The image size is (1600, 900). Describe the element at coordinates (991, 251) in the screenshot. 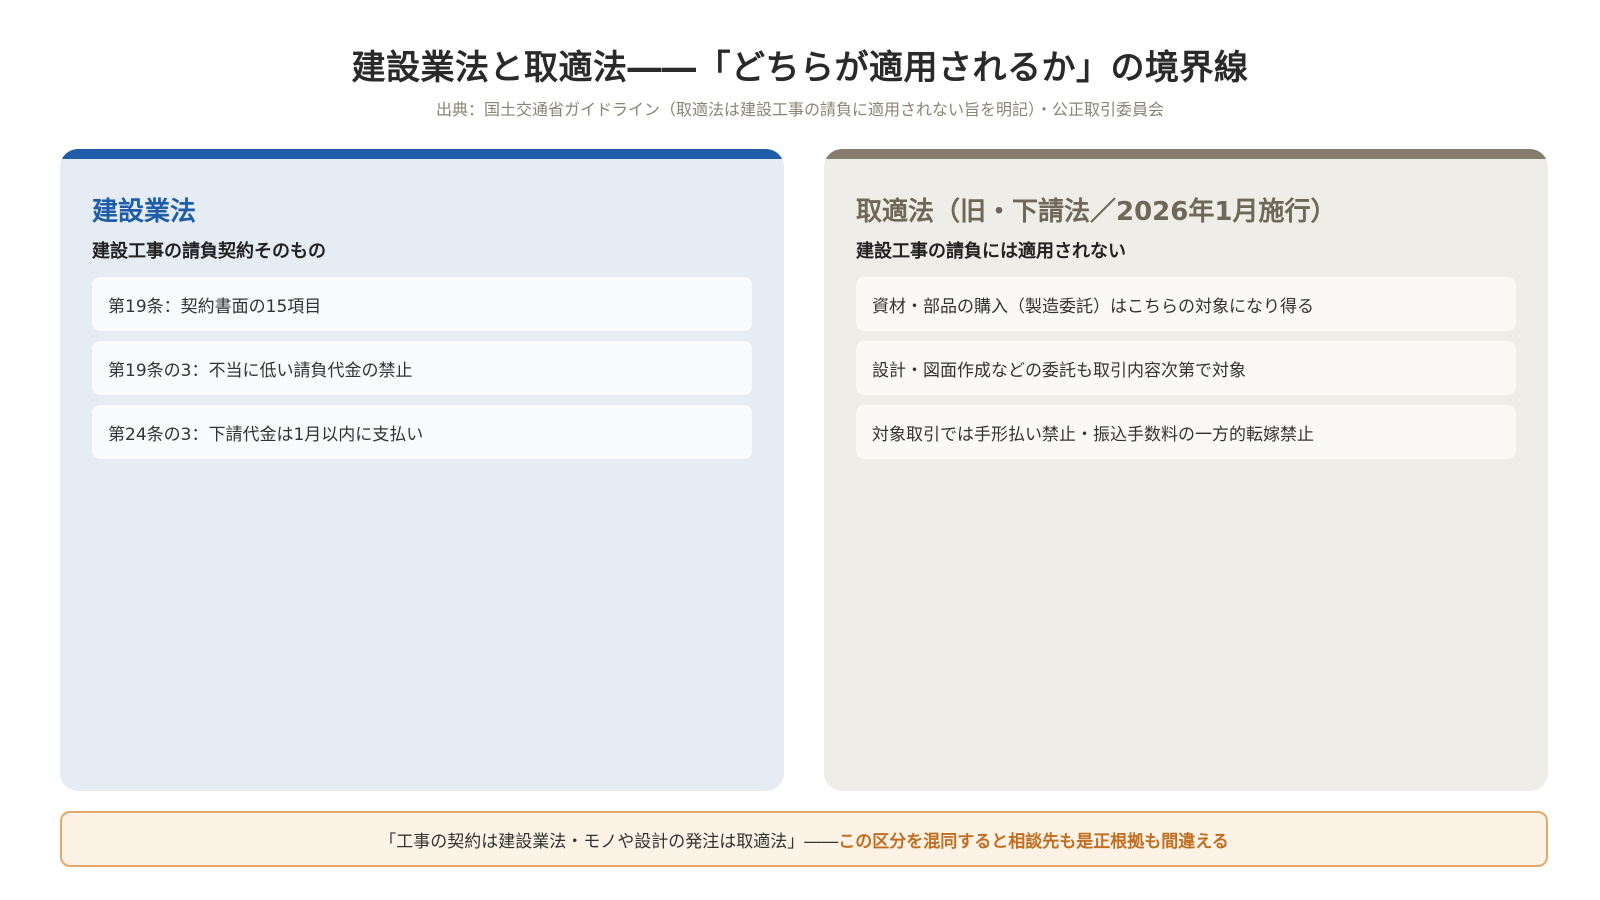

I see `panel-subtitle: 建設工事の請負には適用されない` at that location.